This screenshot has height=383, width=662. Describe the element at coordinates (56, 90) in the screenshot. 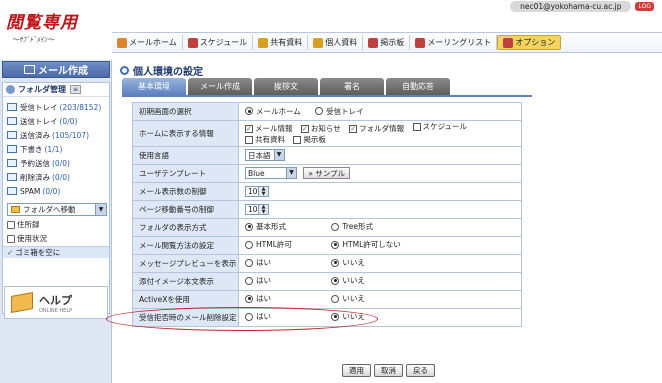

I see `folder-manage-header: フォルダ管理 ≡` at that location.